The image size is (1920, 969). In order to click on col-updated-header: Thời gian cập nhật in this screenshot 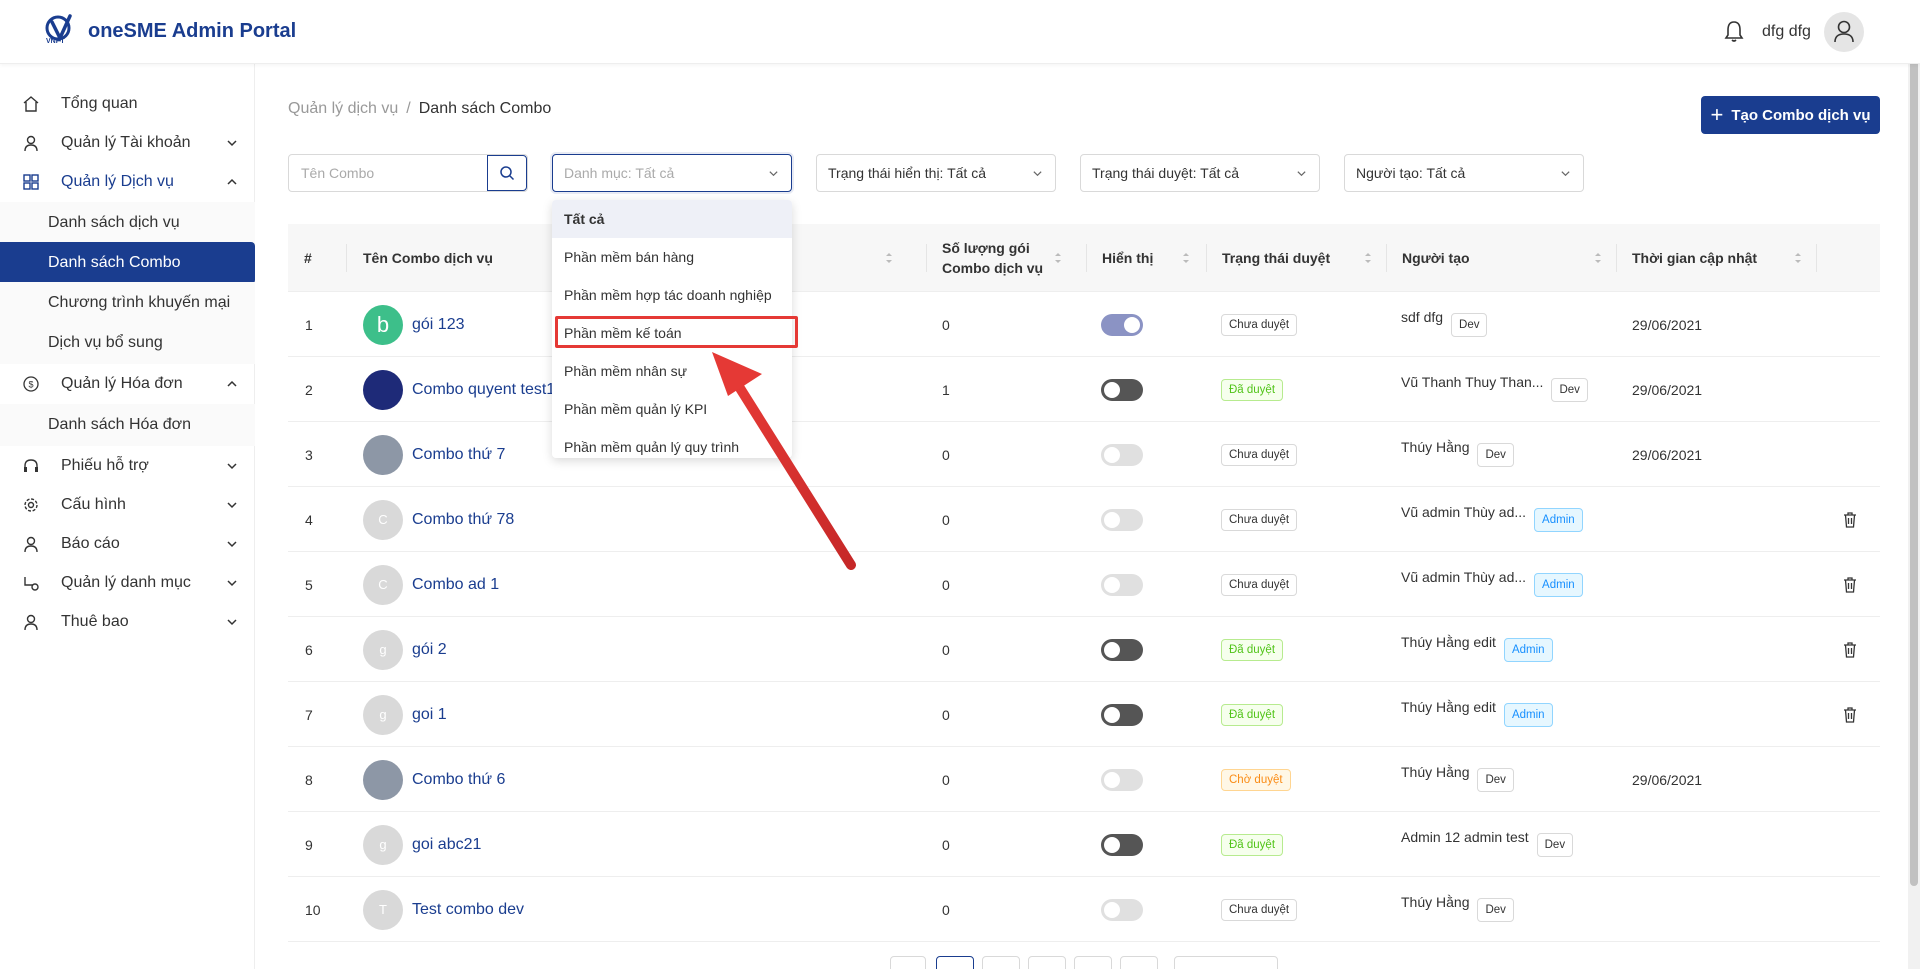, I will do `click(1722, 258)`.